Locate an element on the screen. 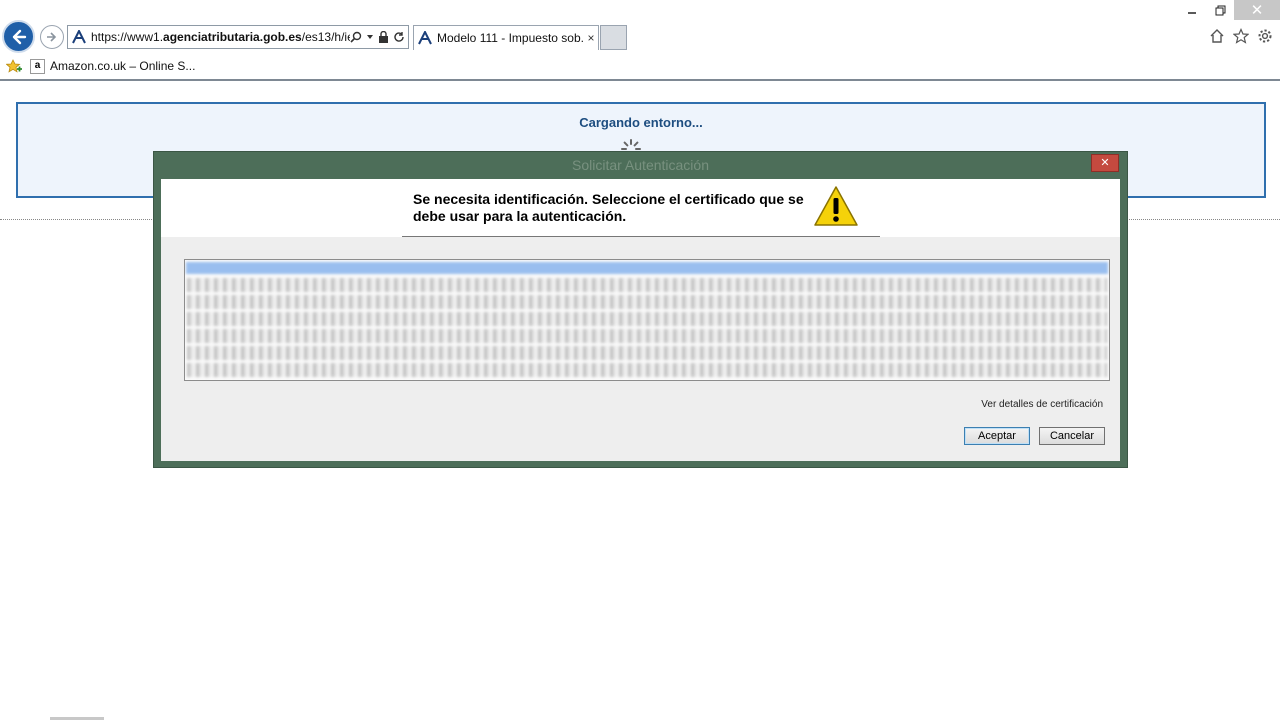  amazon-a-icon: a is located at coordinates (37, 66).